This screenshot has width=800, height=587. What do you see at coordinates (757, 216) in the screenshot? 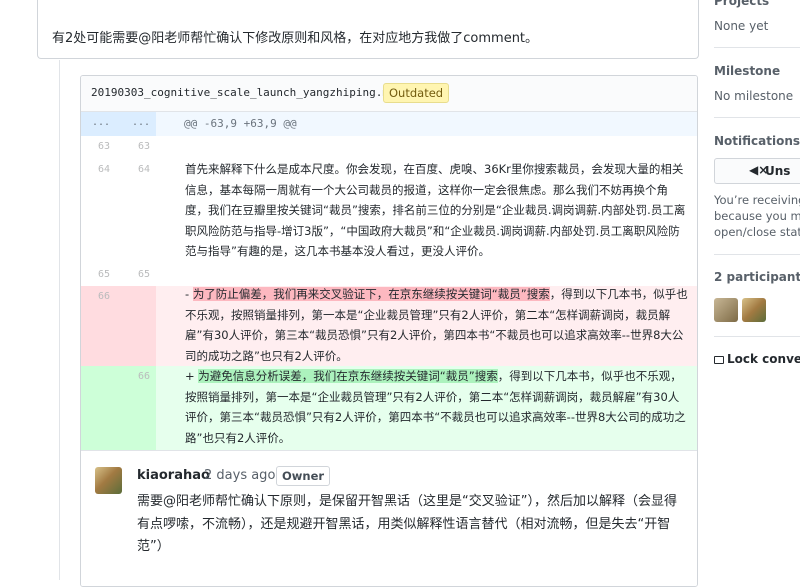
I see `notification-reason-line: because you mo` at bounding box center [757, 216].